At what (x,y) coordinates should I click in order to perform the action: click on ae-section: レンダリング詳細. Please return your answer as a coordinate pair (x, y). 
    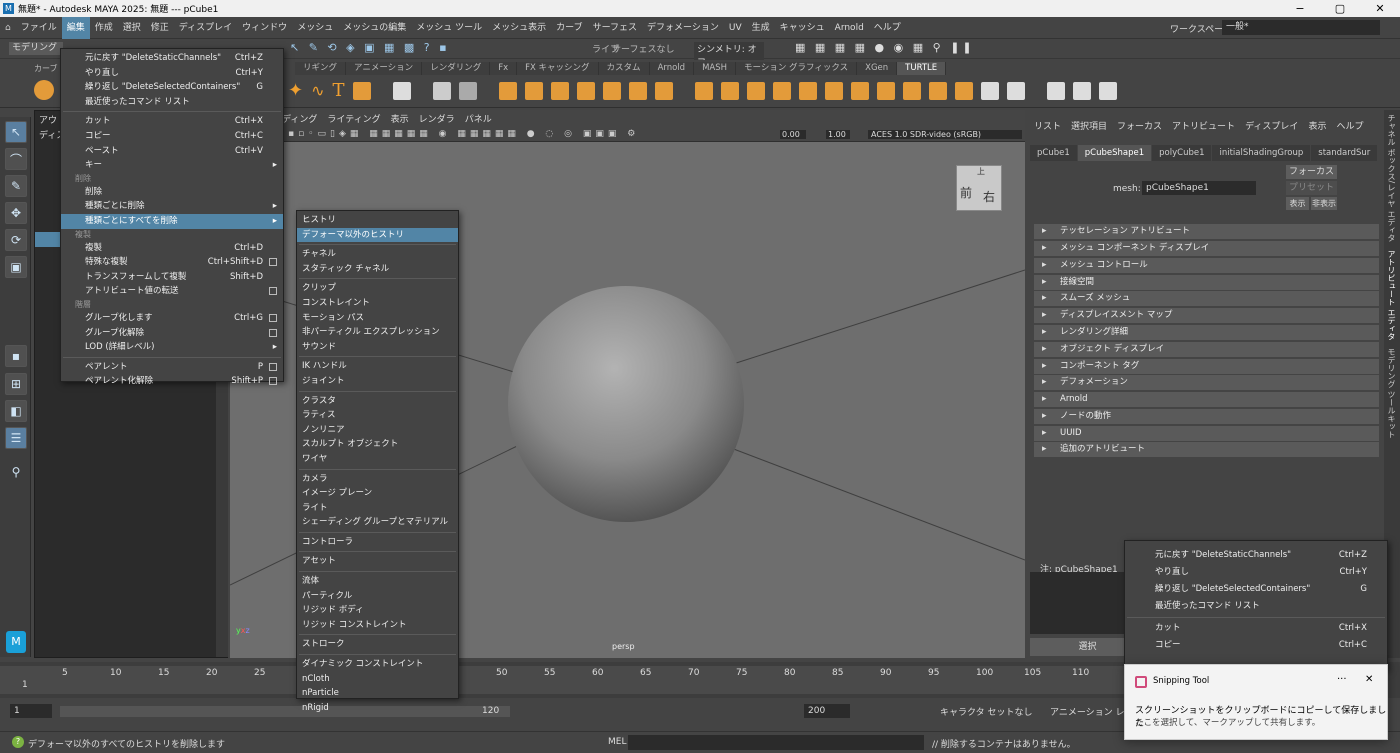
    Looking at the image, I should click on (1206, 332).